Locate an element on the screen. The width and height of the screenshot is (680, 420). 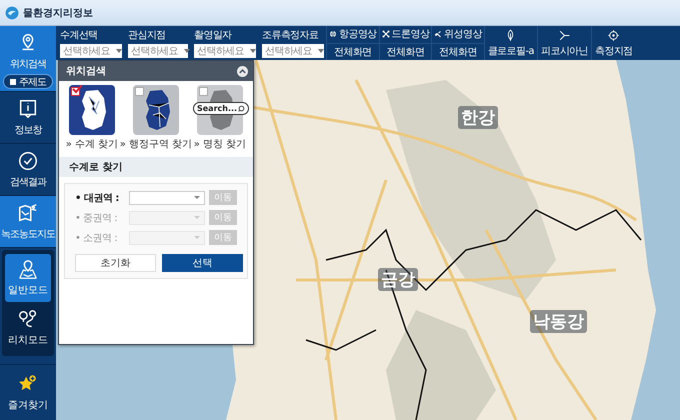
branch-icon is located at coordinates (564, 35).